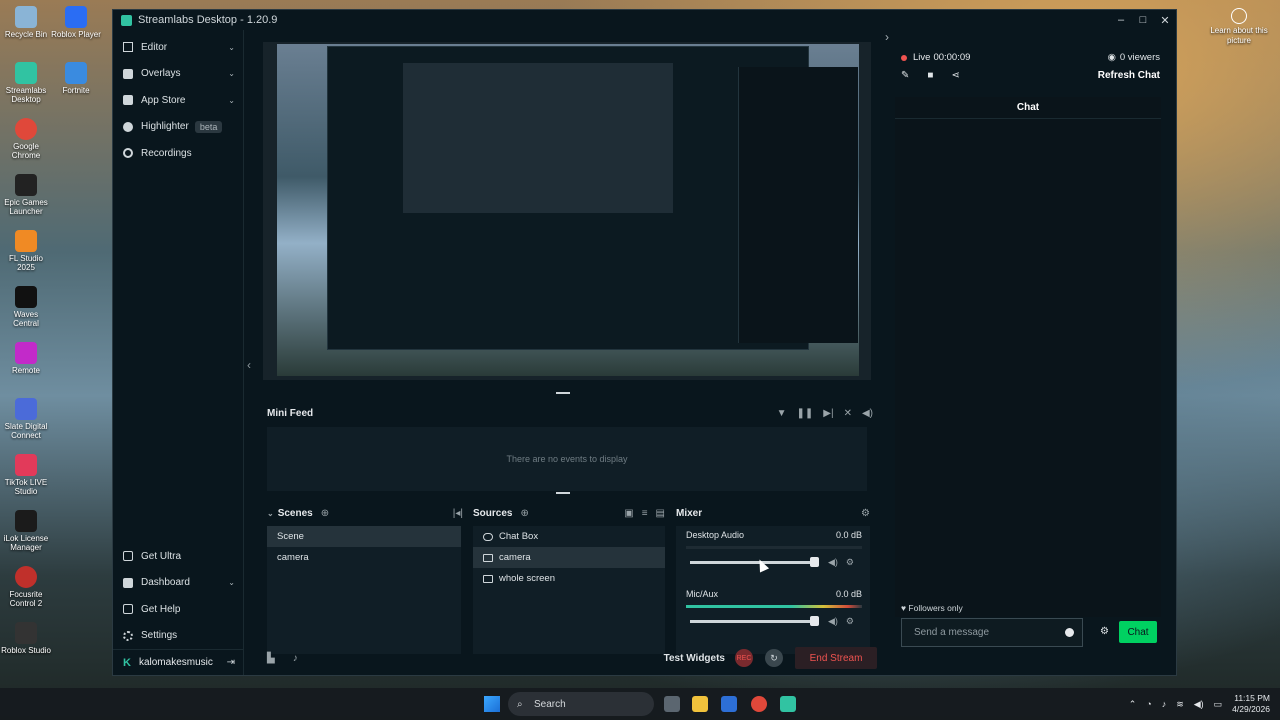  I want to click on desktop-icon: Roblox Studio, so click(26, 638).